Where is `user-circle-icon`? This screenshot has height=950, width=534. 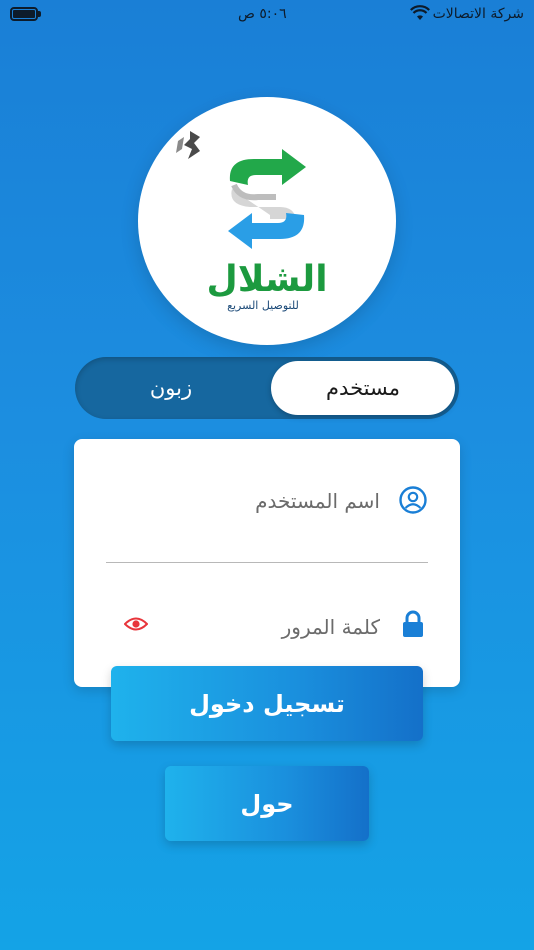 user-circle-icon is located at coordinates (413, 500).